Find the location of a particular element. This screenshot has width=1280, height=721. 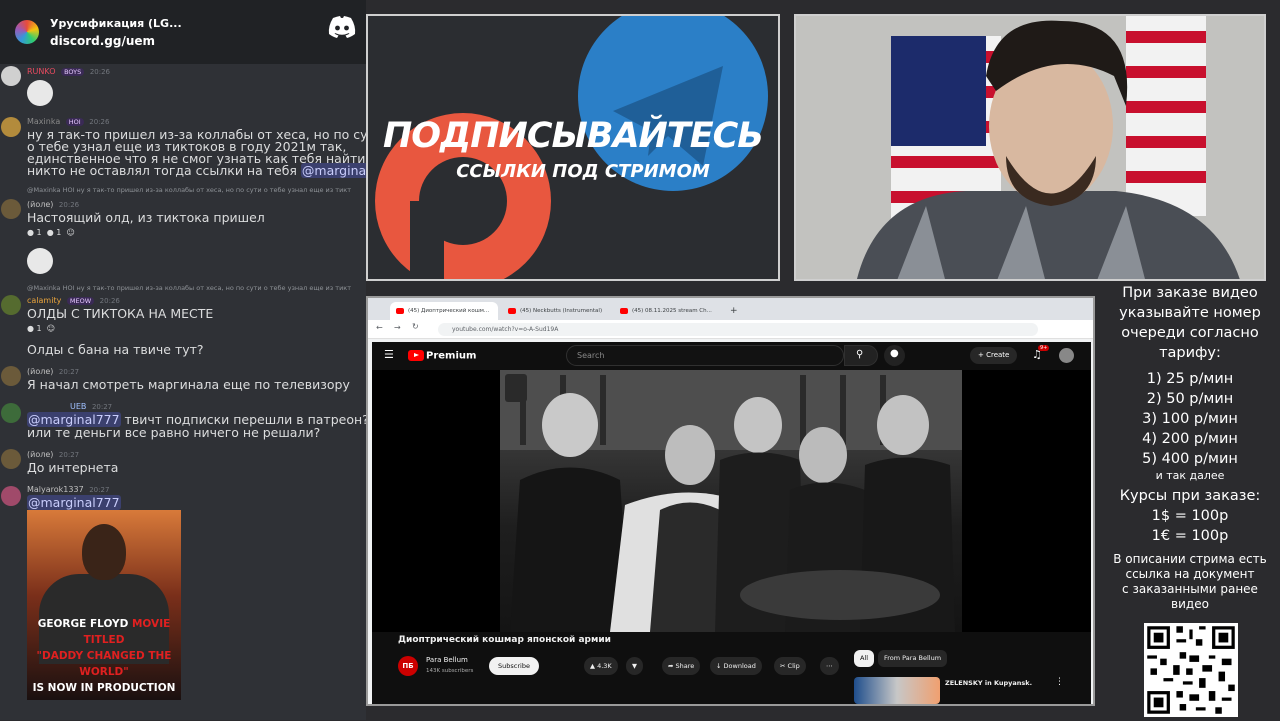

search-button: ⚲ is located at coordinates (861, 355).